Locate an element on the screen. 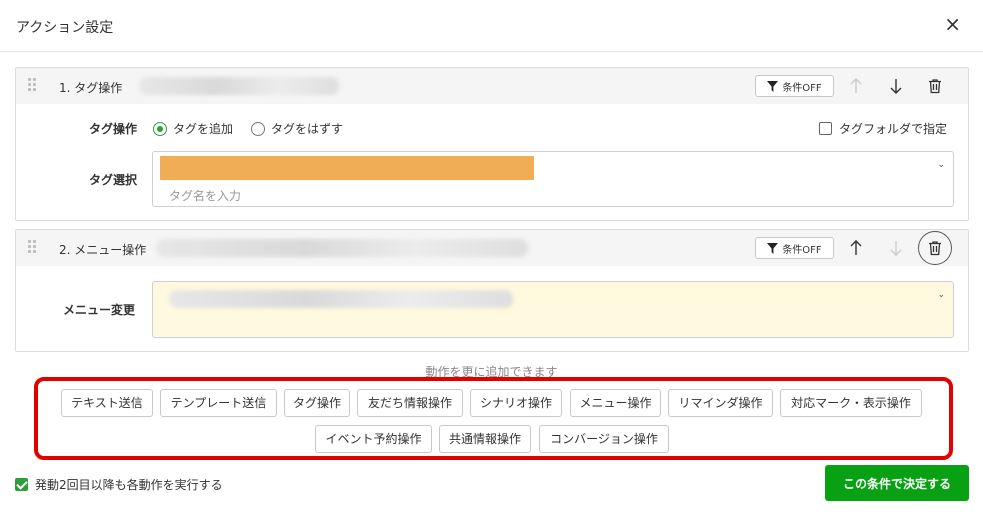  repeat-actions-label: 発動2回目以降も各動作を実行する is located at coordinates (129, 485).